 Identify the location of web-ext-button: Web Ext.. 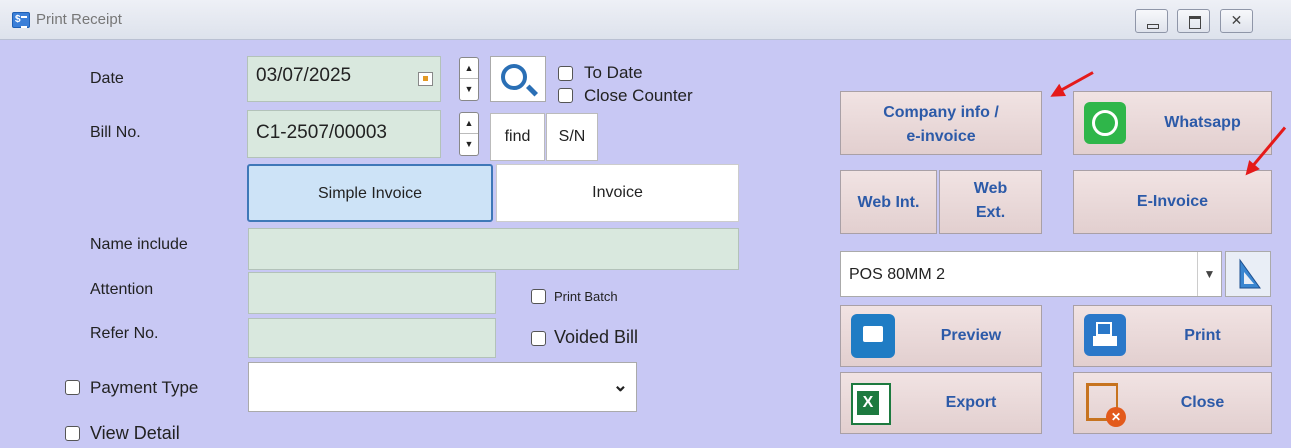
(990, 202).